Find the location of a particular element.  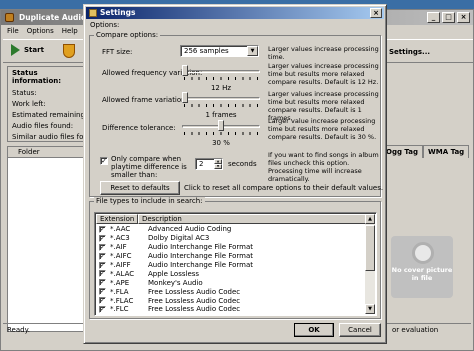

menu-options: Options is located at coordinates (40, 31).